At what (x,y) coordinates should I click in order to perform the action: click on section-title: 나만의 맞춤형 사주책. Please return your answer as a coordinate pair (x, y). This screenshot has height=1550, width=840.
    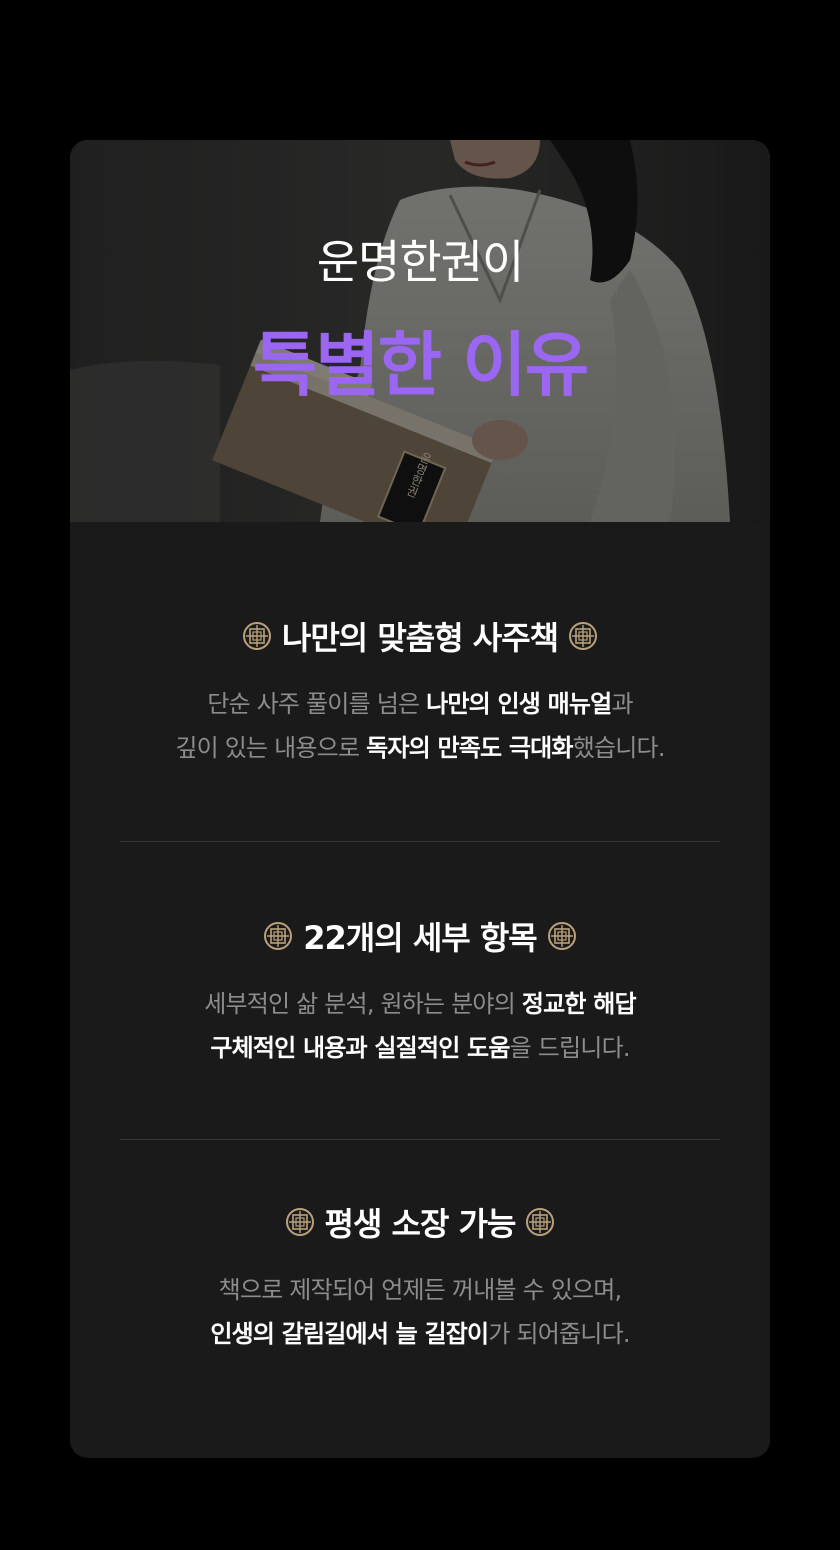
    Looking at the image, I should click on (420, 638).